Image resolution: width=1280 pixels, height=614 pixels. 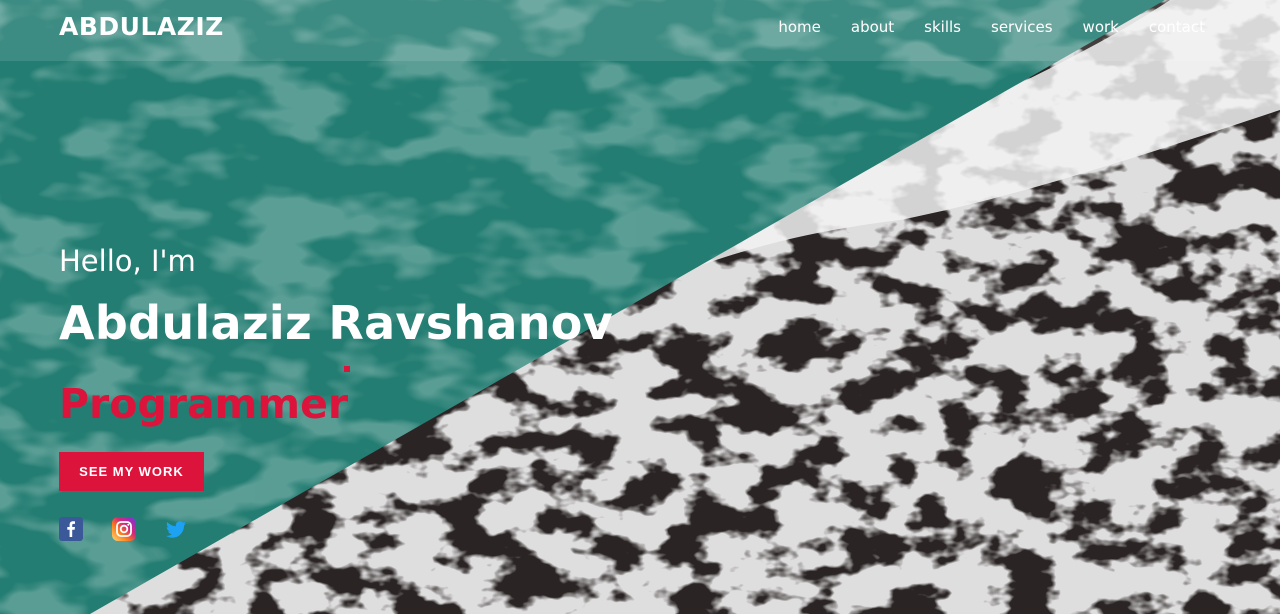 What do you see at coordinates (127, 261) in the screenshot?
I see `hero-greeting: Hello, I'm` at bounding box center [127, 261].